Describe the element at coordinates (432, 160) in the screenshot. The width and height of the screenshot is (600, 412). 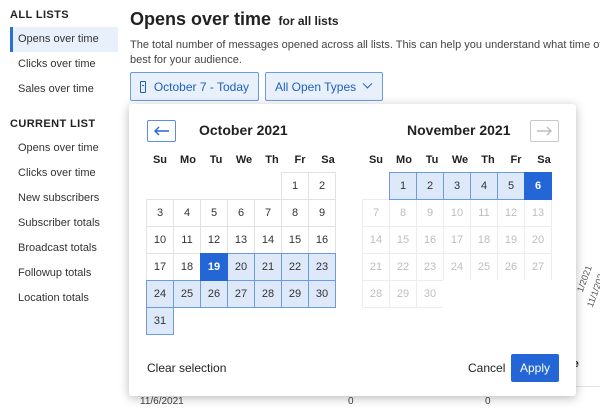
I see `weekday-label: Tu` at that location.